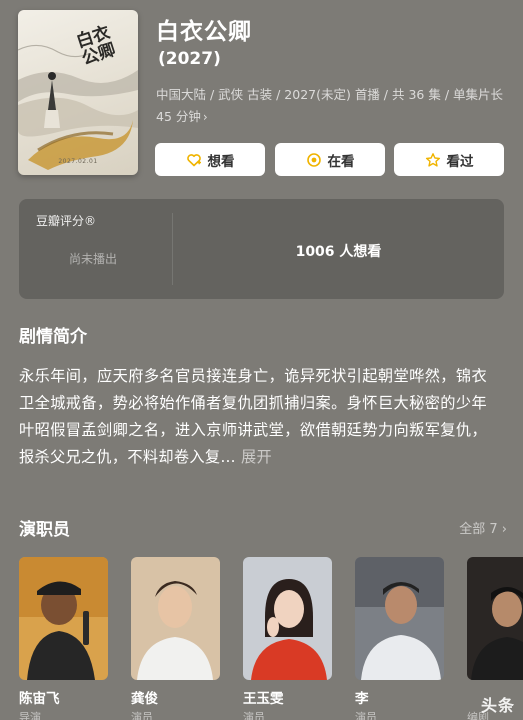 This screenshot has height=720, width=523. Describe the element at coordinates (256, 457) in the screenshot. I see `expand-link: 展开` at that location.